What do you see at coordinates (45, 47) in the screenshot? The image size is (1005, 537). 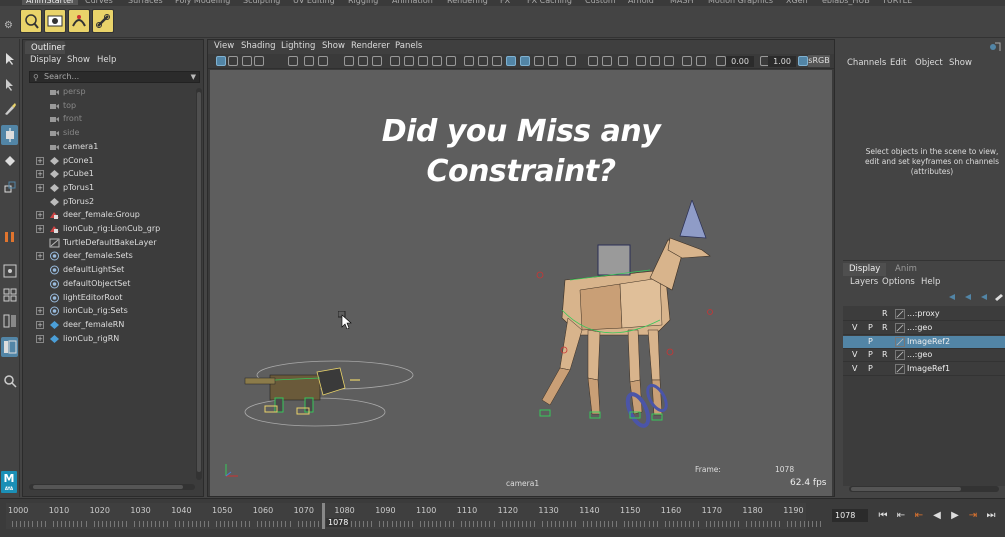 I see `outliner-tab: Outliner` at bounding box center [45, 47].